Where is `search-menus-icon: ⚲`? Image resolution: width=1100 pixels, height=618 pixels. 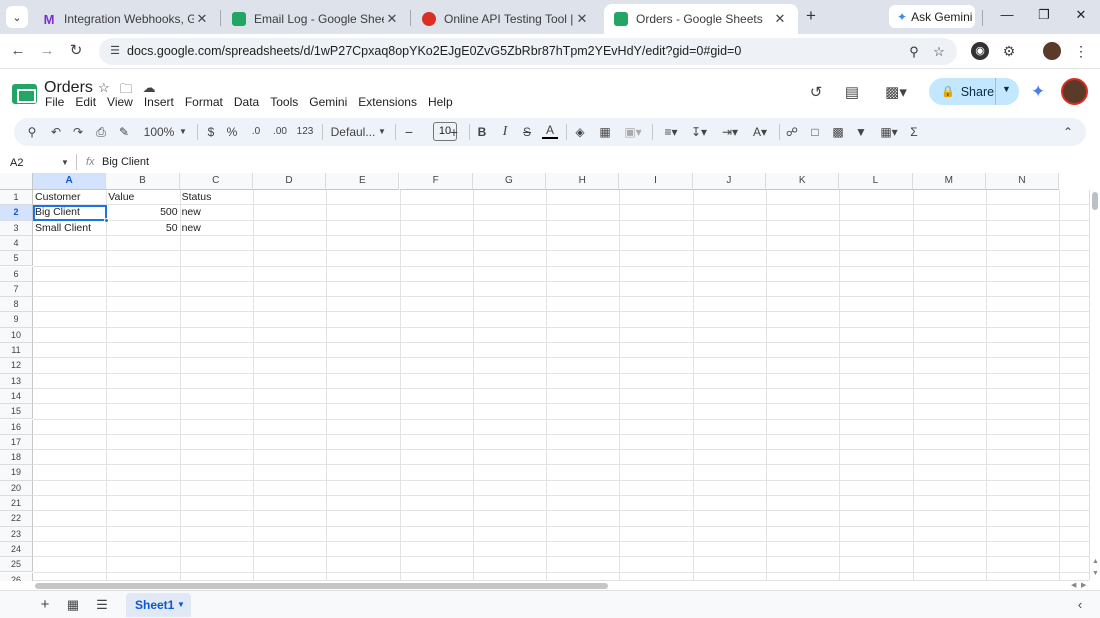
search-menus-icon: ⚲ is located at coordinates (32, 132).